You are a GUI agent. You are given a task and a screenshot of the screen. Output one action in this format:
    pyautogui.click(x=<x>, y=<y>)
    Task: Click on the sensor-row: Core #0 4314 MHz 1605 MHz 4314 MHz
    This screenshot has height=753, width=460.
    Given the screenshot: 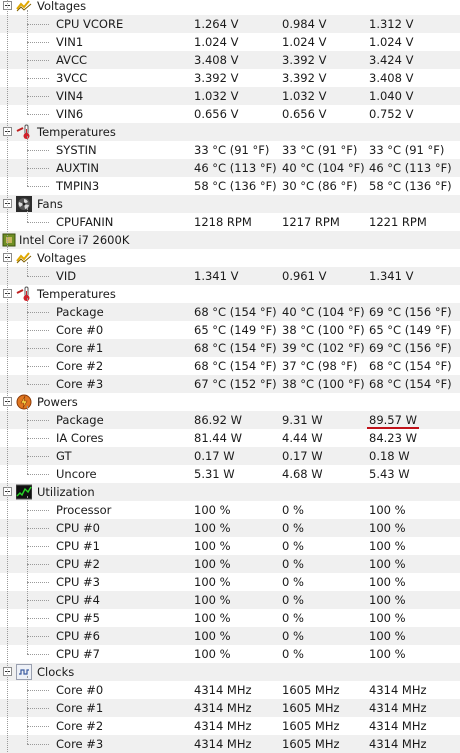 What is the action you would take?
    pyautogui.click(x=230, y=690)
    